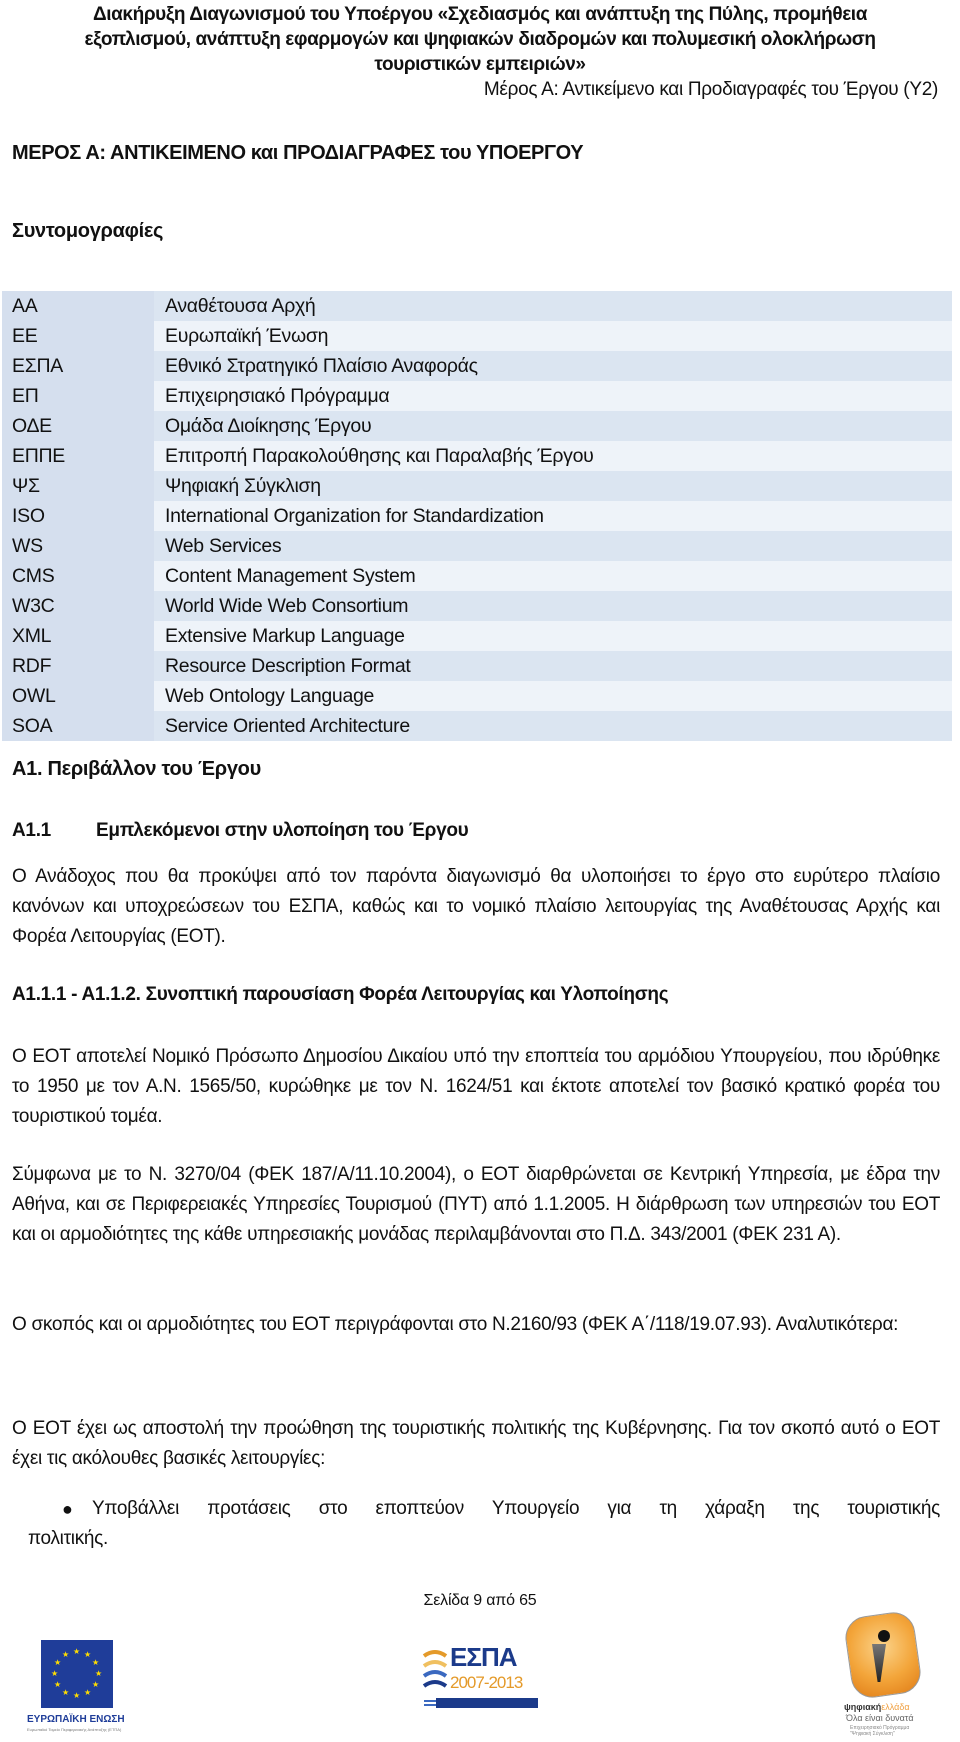 The width and height of the screenshot is (960, 1742). Describe the element at coordinates (480, 64) in the screenshot. I see `header-title-line: τουριστικών εμπειριών»` at that location.